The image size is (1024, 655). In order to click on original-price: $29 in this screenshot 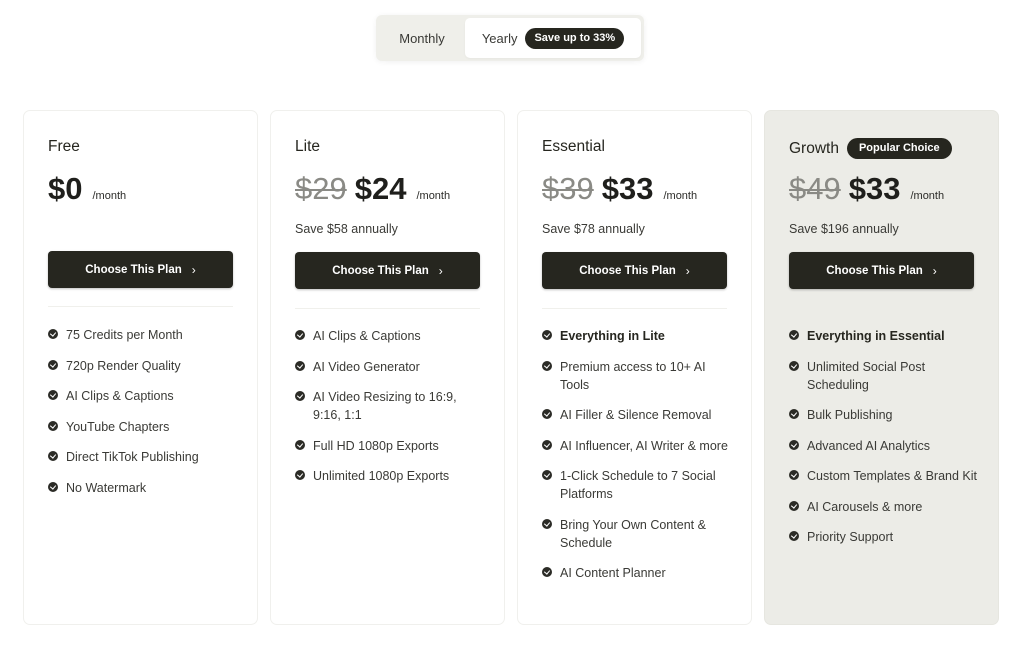, I will do `click(321, 188)`.